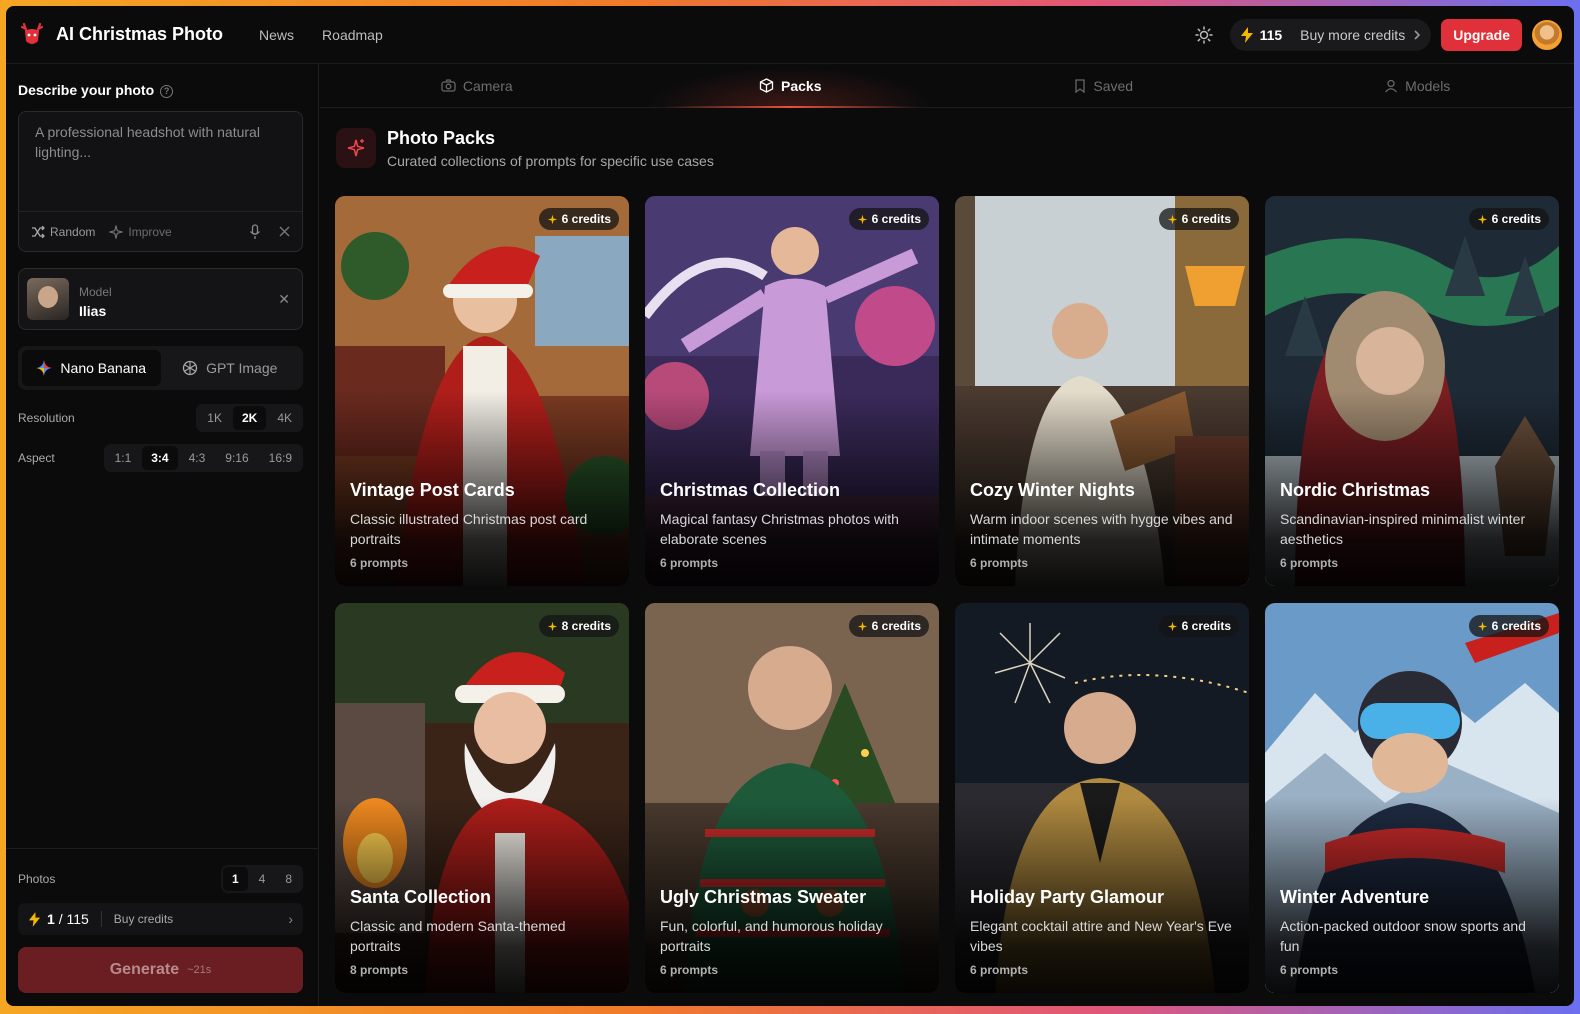 The width and height of the screenshot is (1580, 1014). What do you see at coordinates (1547, 34) in the screenshot?
I see `user-avatar` at bounding box center [1547, 34].